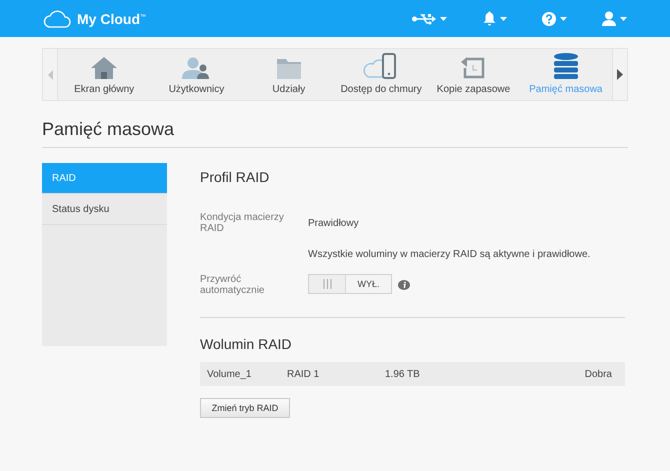 This screenshot has height=471, width=670. Describe the element at coordinates (240, 374) in the screenshot. I see `table-cell: Volume_1` at that location.